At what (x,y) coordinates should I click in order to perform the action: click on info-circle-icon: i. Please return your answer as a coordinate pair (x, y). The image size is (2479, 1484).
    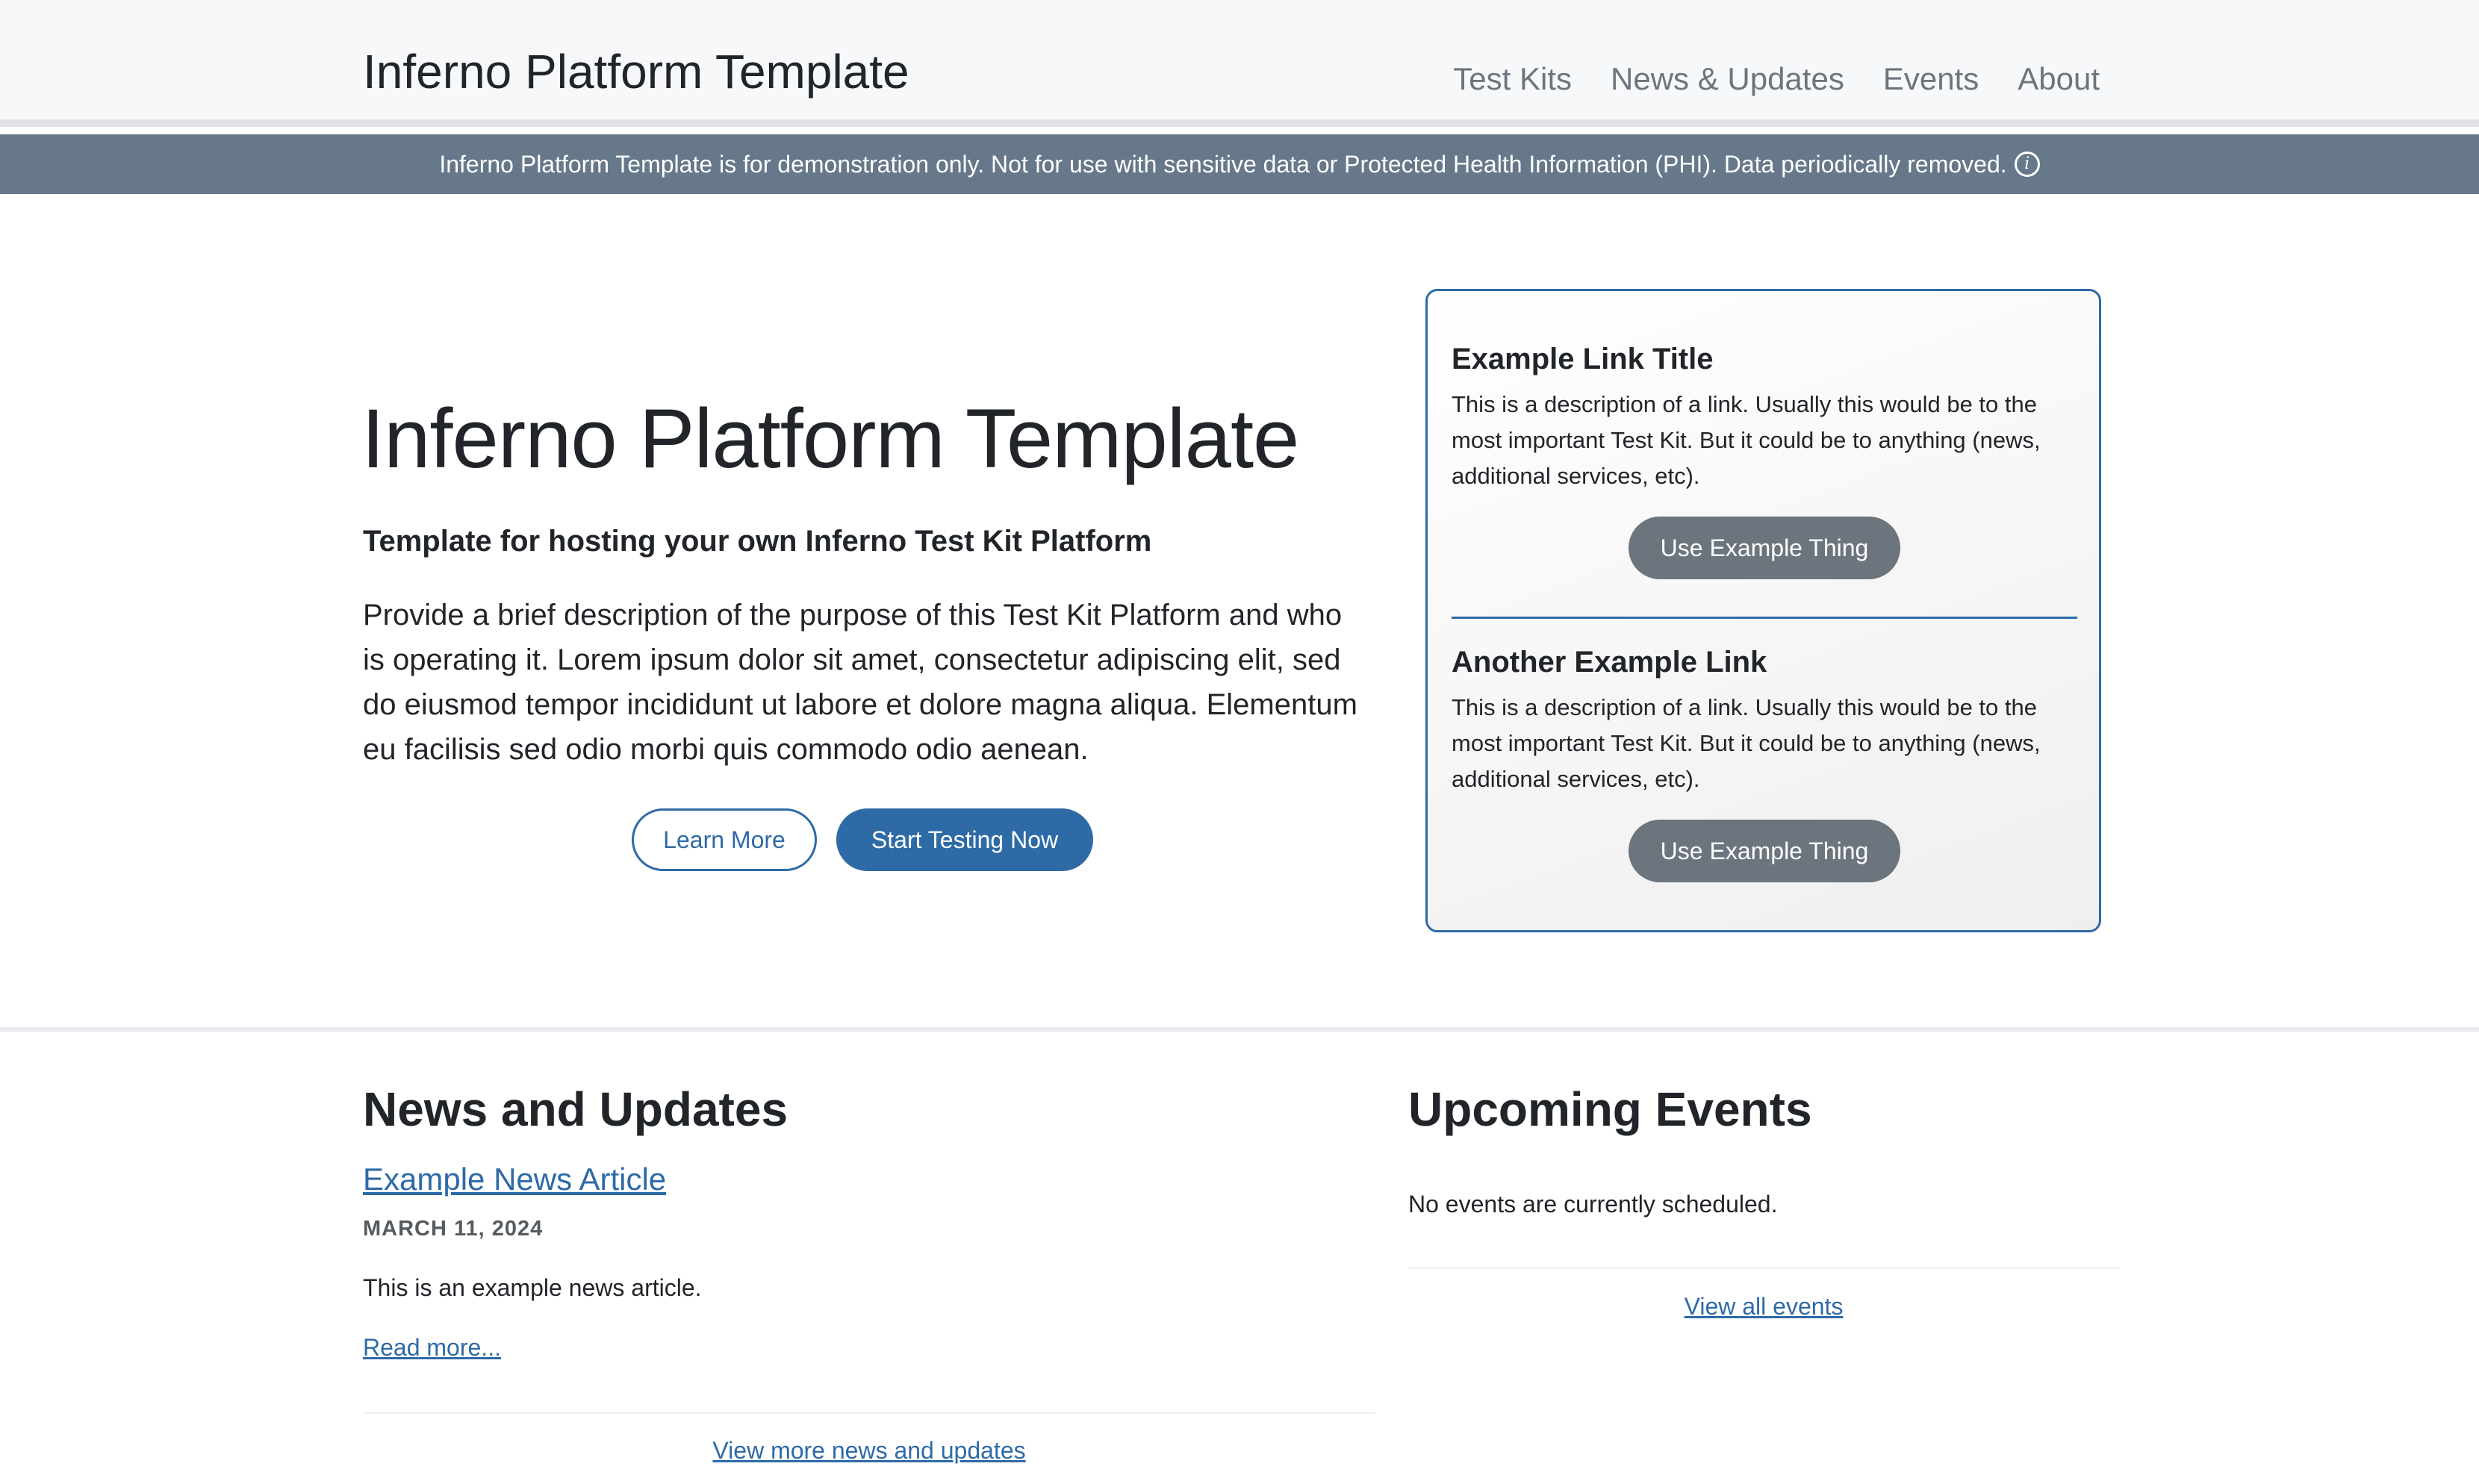
    Looking at the image, I should click on (2027, 164).